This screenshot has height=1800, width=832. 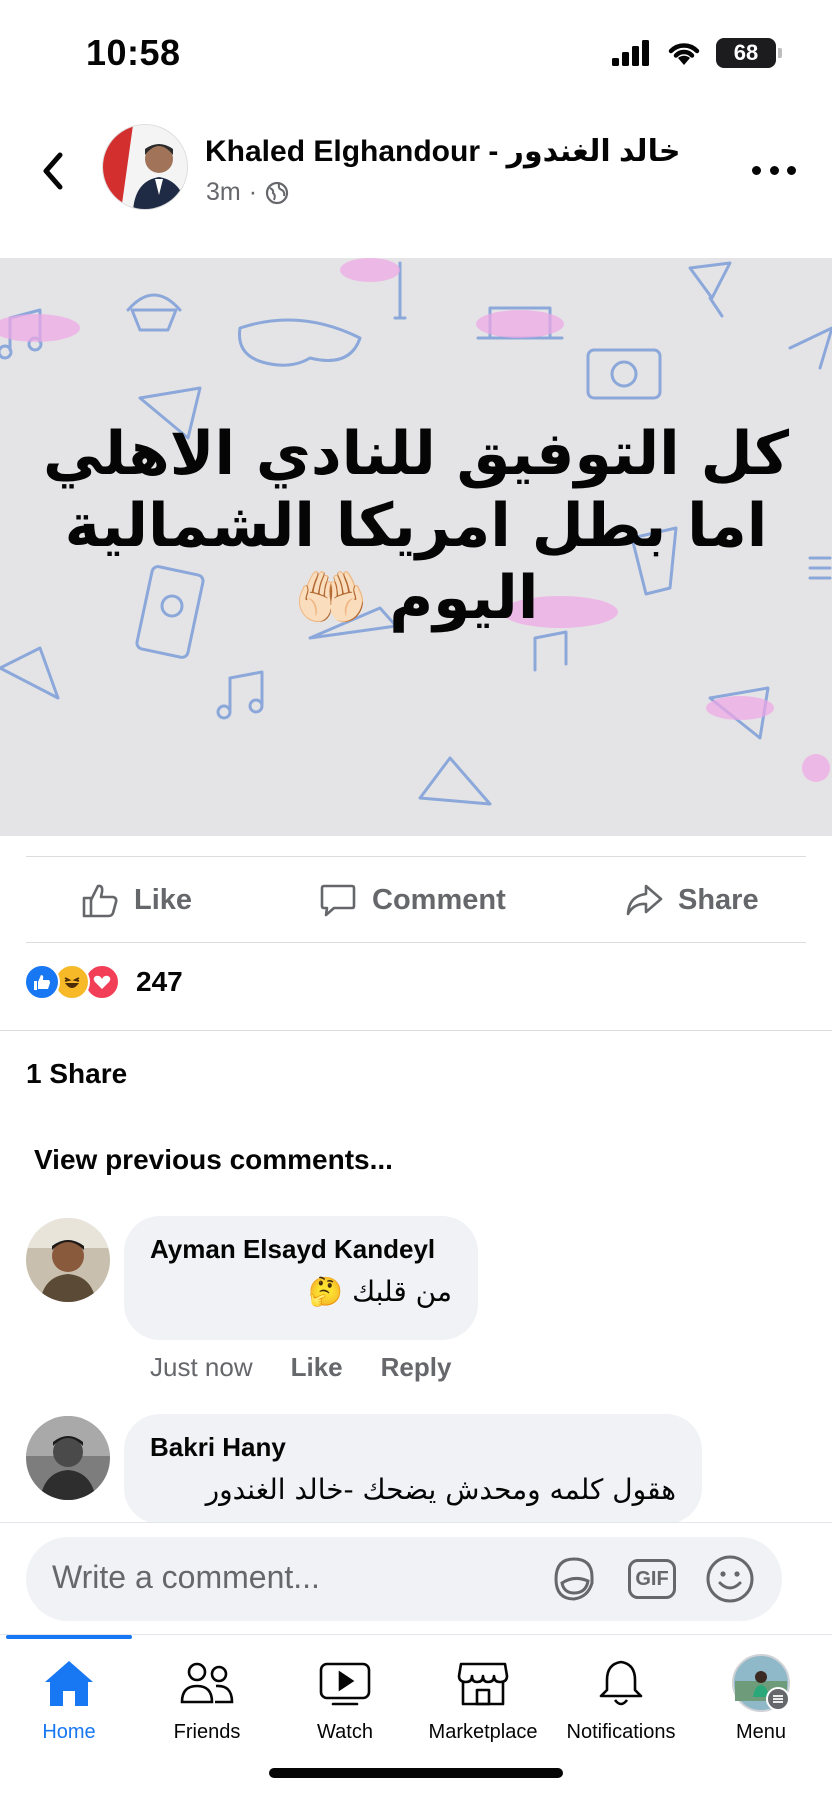 What do you see at coordinates (718, 899) in the screenshot?
I see `share-label: Share` at bounding box center [718, 899].